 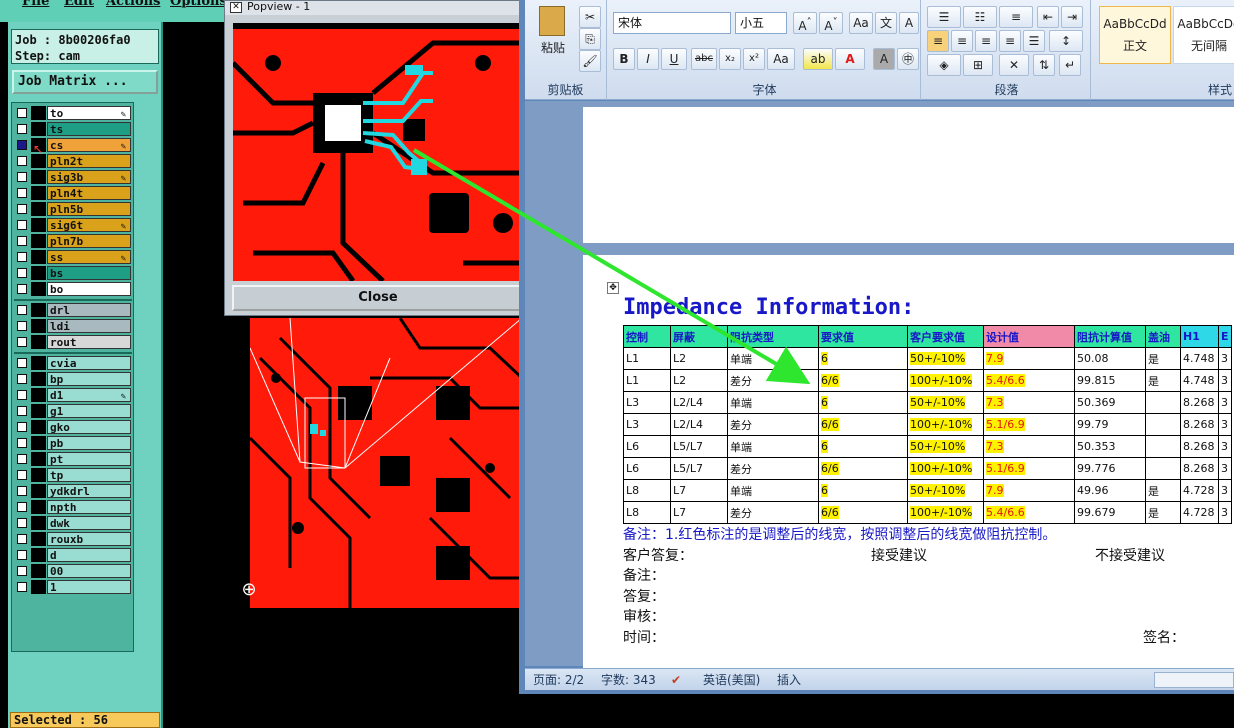 I want to click on table-cell: 4.748, so click(x=1199, y=380).